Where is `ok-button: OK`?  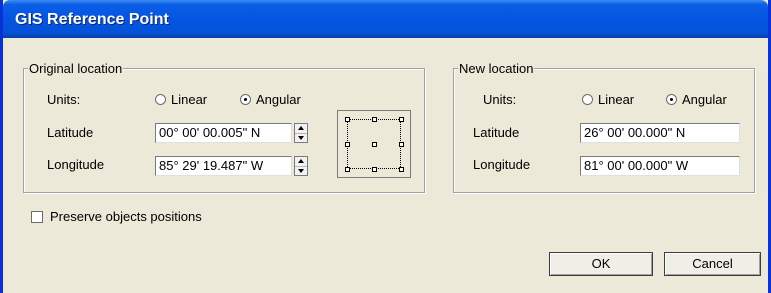
ok-button: OK is located at coordinates (601, 264).